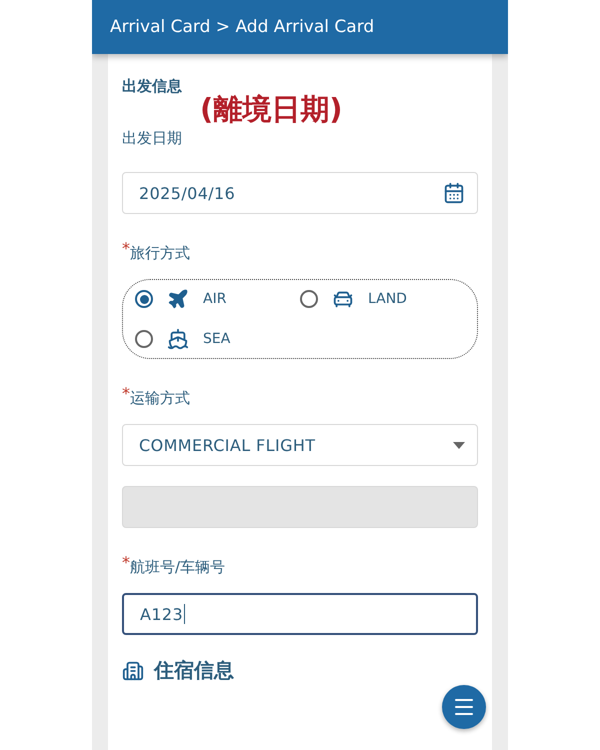 The height and width of the screenshot is (750, 600). Describe the element at coordinates (174, 567) in the screenshot. I see `field-label: *航班号/车辆号` at that location.